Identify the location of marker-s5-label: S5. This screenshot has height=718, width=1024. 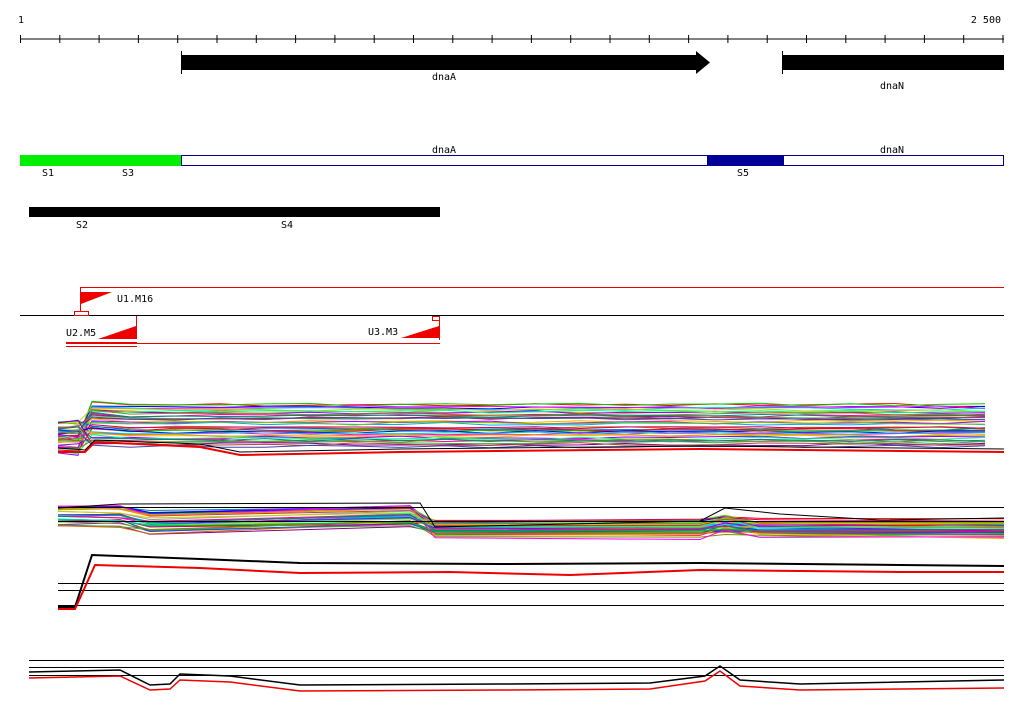
(743, 173).